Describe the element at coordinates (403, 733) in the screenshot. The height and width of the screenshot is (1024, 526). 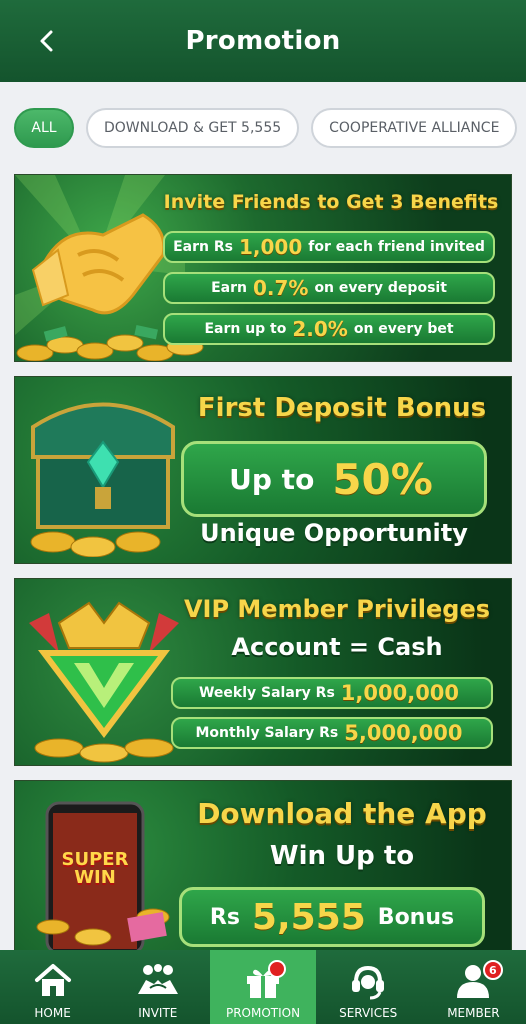
I see `monthly-salary-value: 5,000,000` at that location.